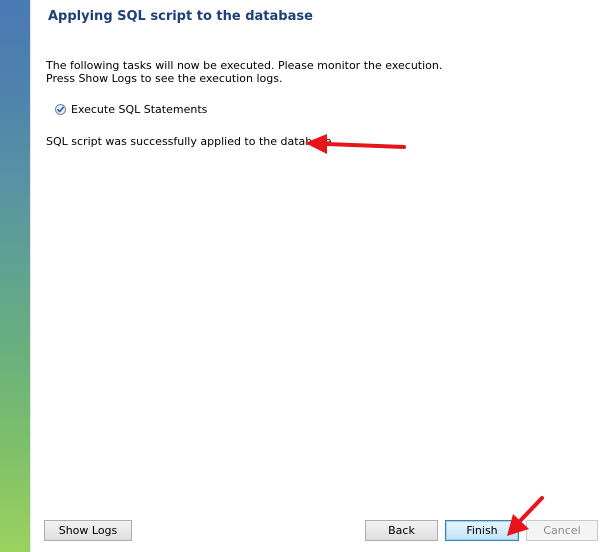 This screenshot has height=552, width=604. Describe the element at coordinates (15, 276) in the screenshot. I see `wizard-side-banner` at that location.